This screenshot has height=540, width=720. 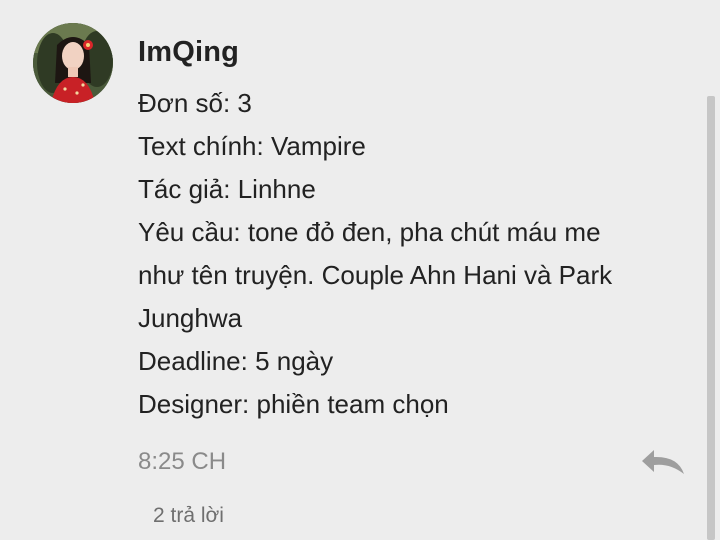 I want to click on avatar, so click(x=73, y=63).